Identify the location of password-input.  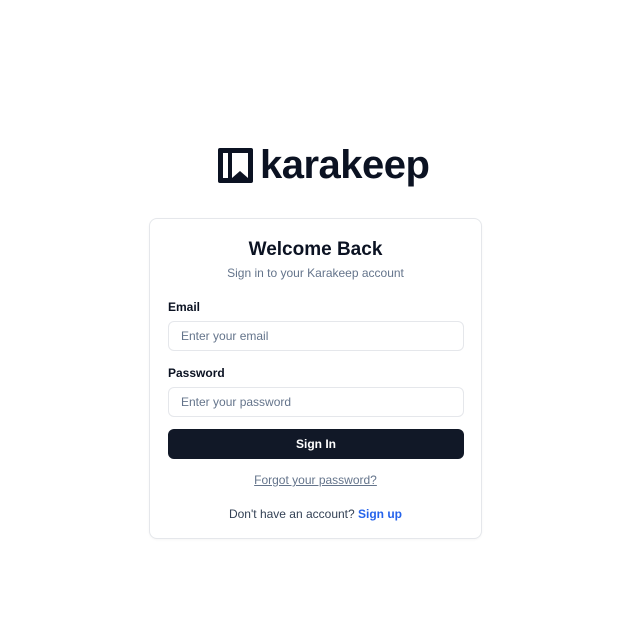
(316, 402).